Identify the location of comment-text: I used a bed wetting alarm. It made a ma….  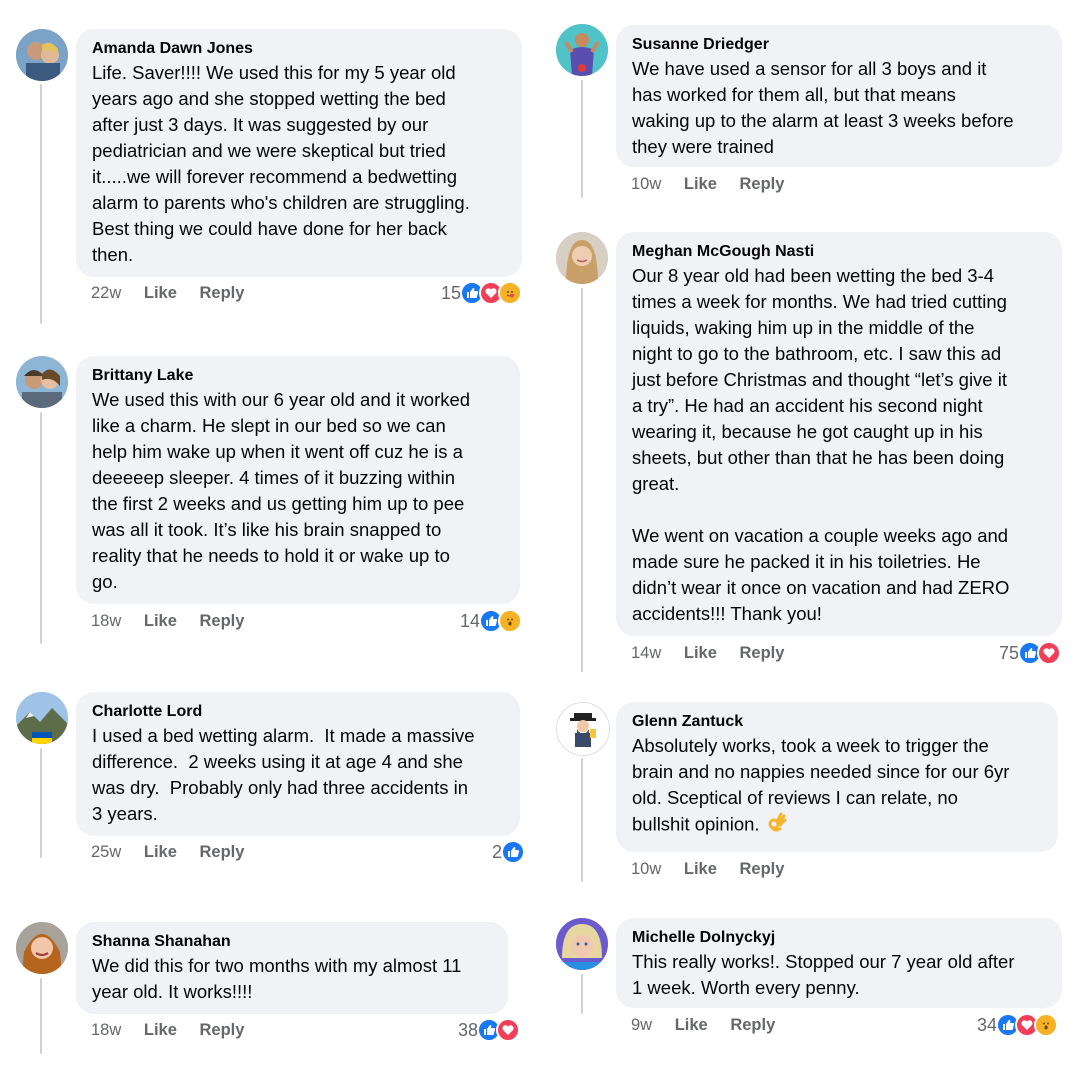
(283, 774).